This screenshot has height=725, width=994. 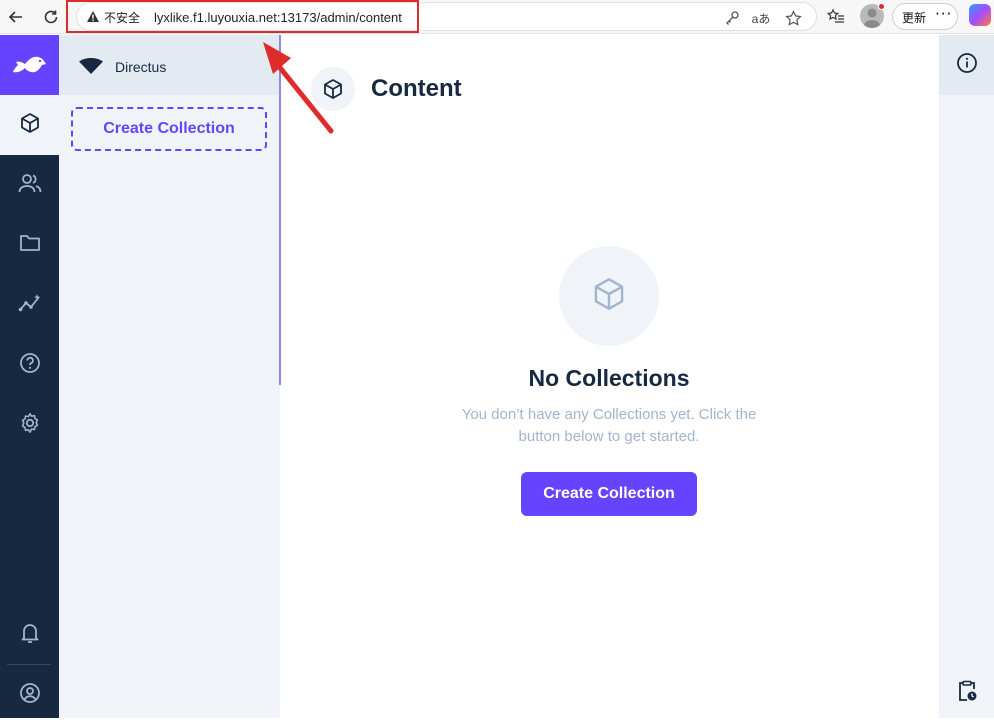 I want to click on wifi-icon, so click(x=91, y=68).